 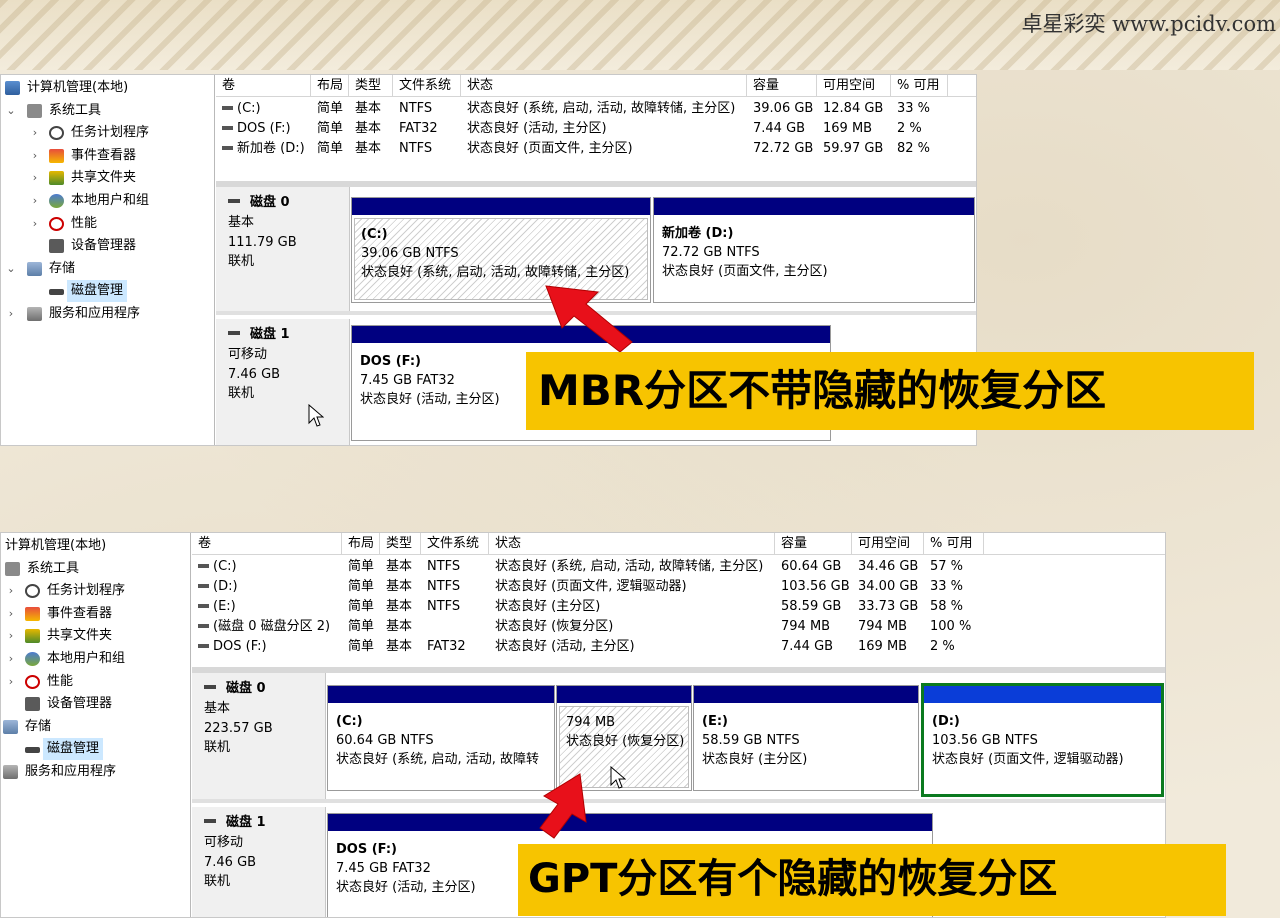 I want to click on cell-fs: NTFS, so click(x=444, y=586).